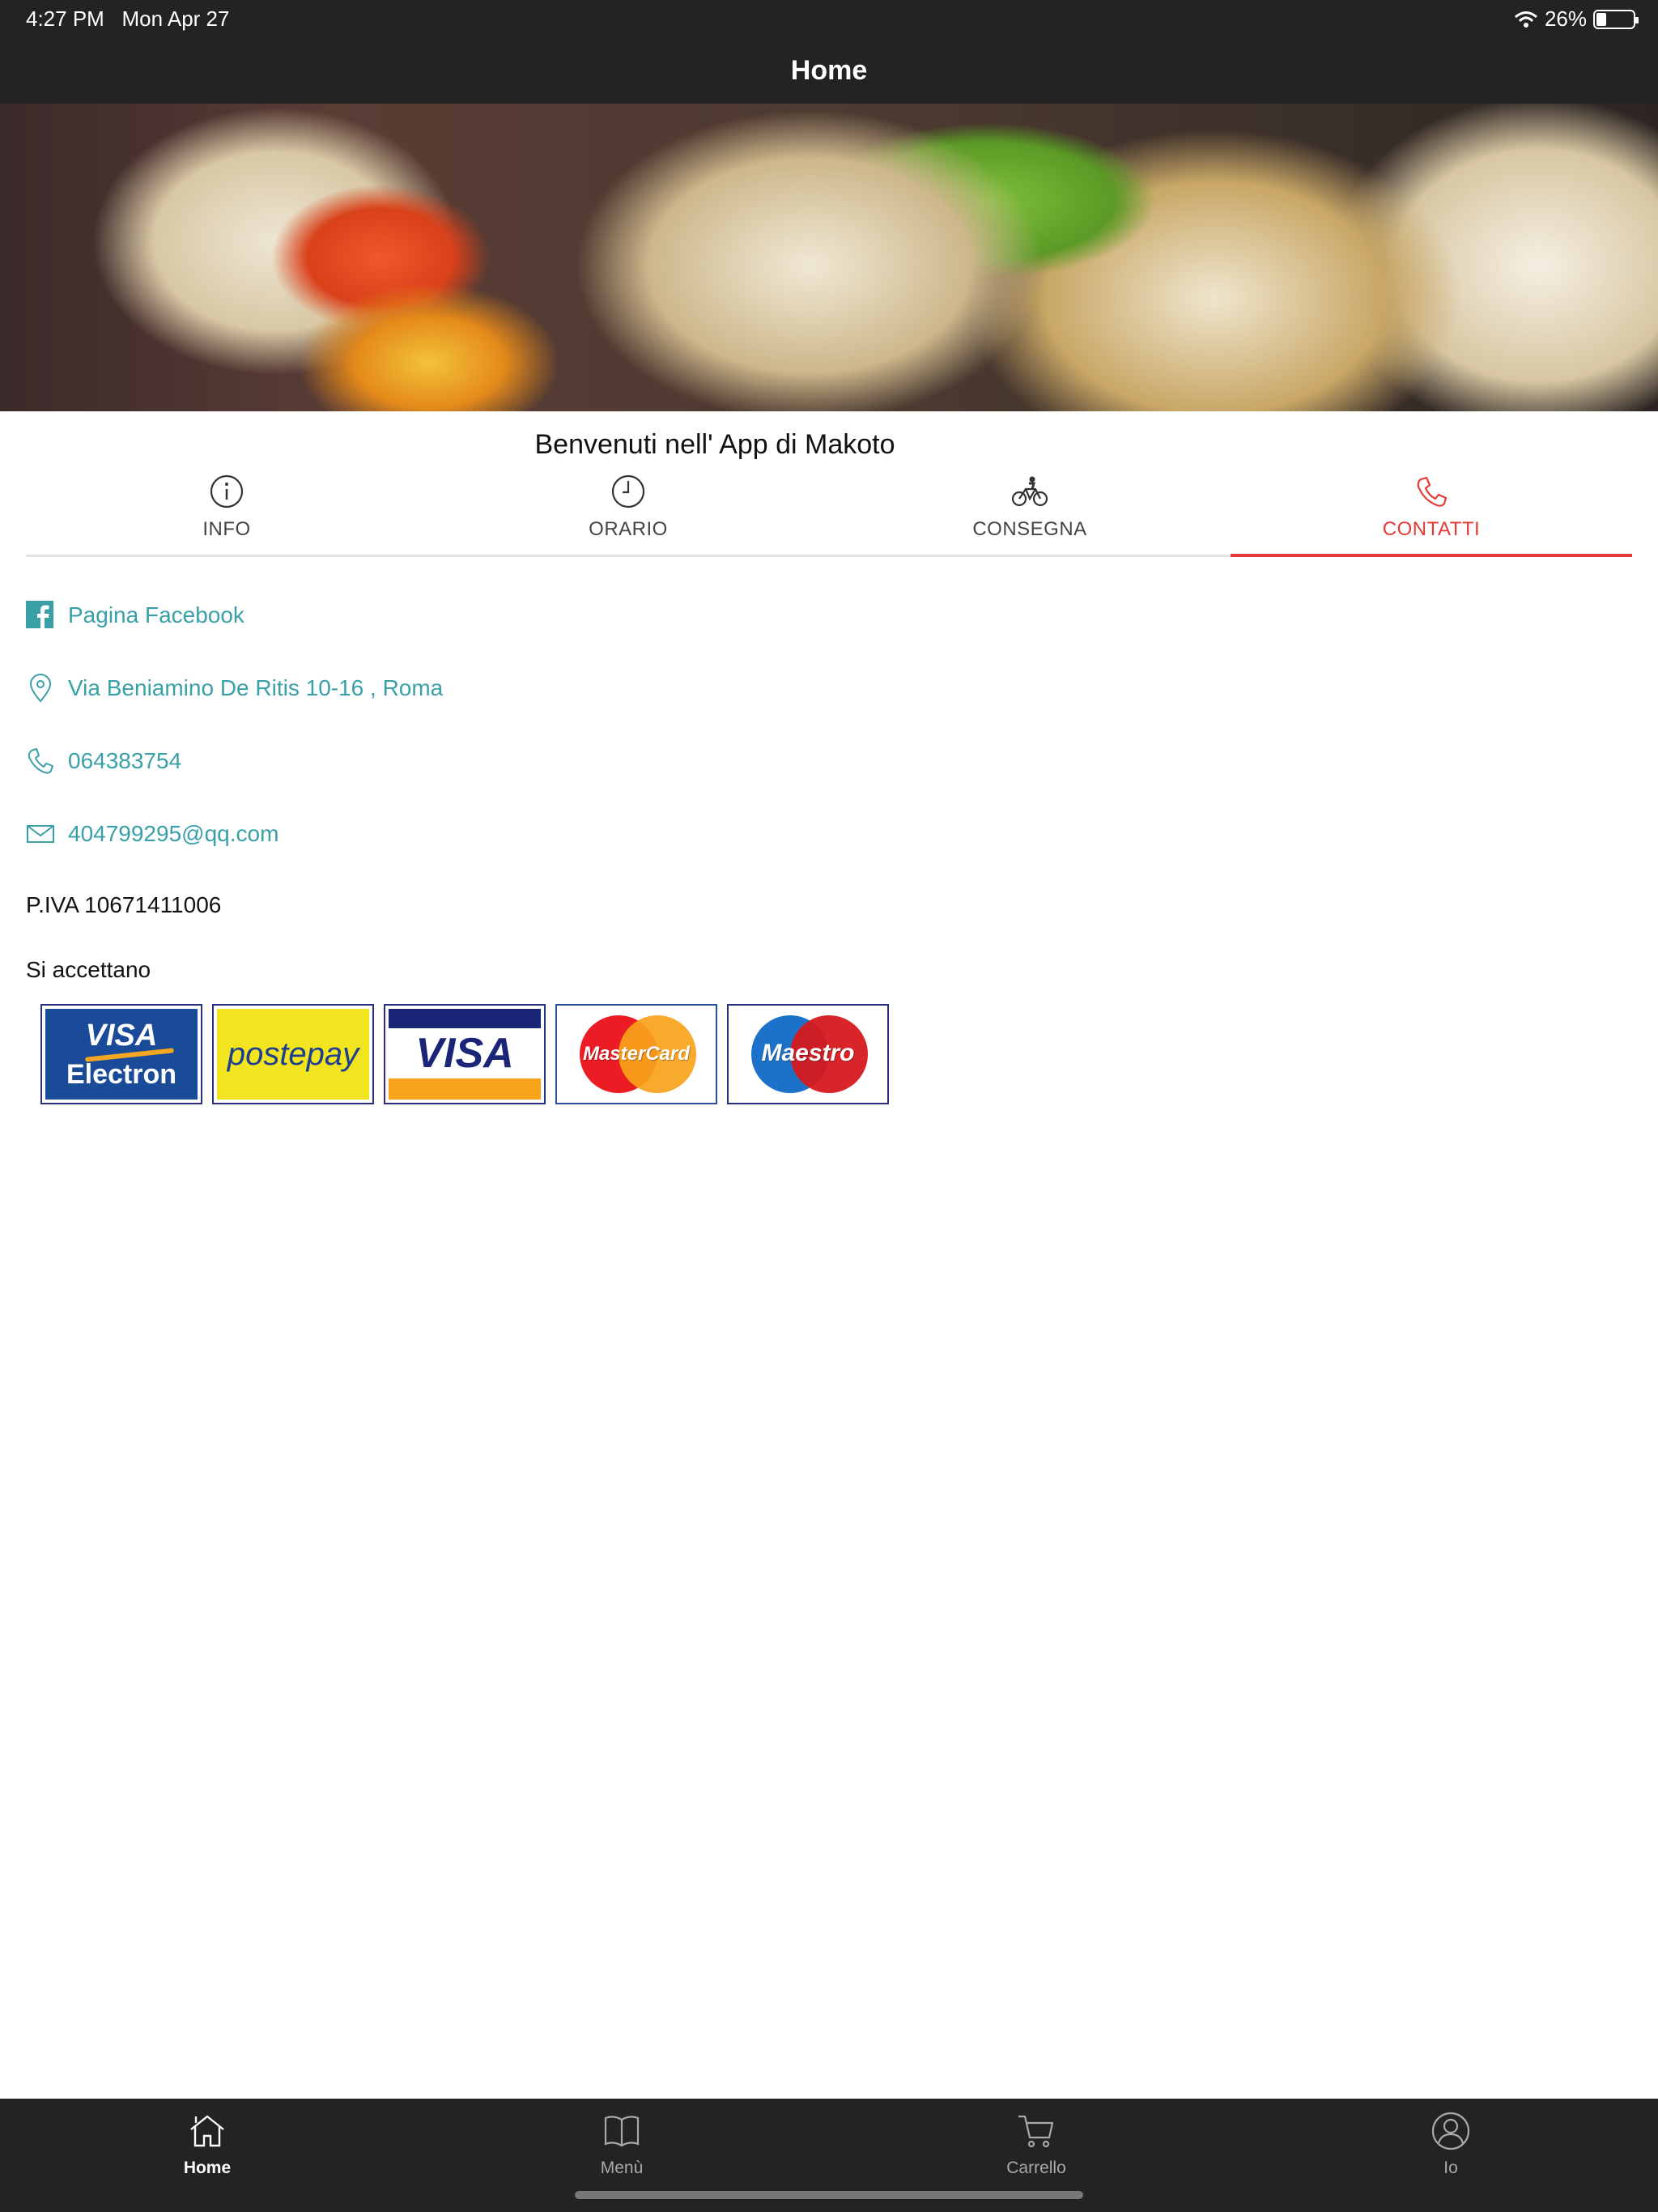  Describe the element at coordinates (1036, 2168) in the screenshot. I see `bottom-tab-label: Carrello` at that location.